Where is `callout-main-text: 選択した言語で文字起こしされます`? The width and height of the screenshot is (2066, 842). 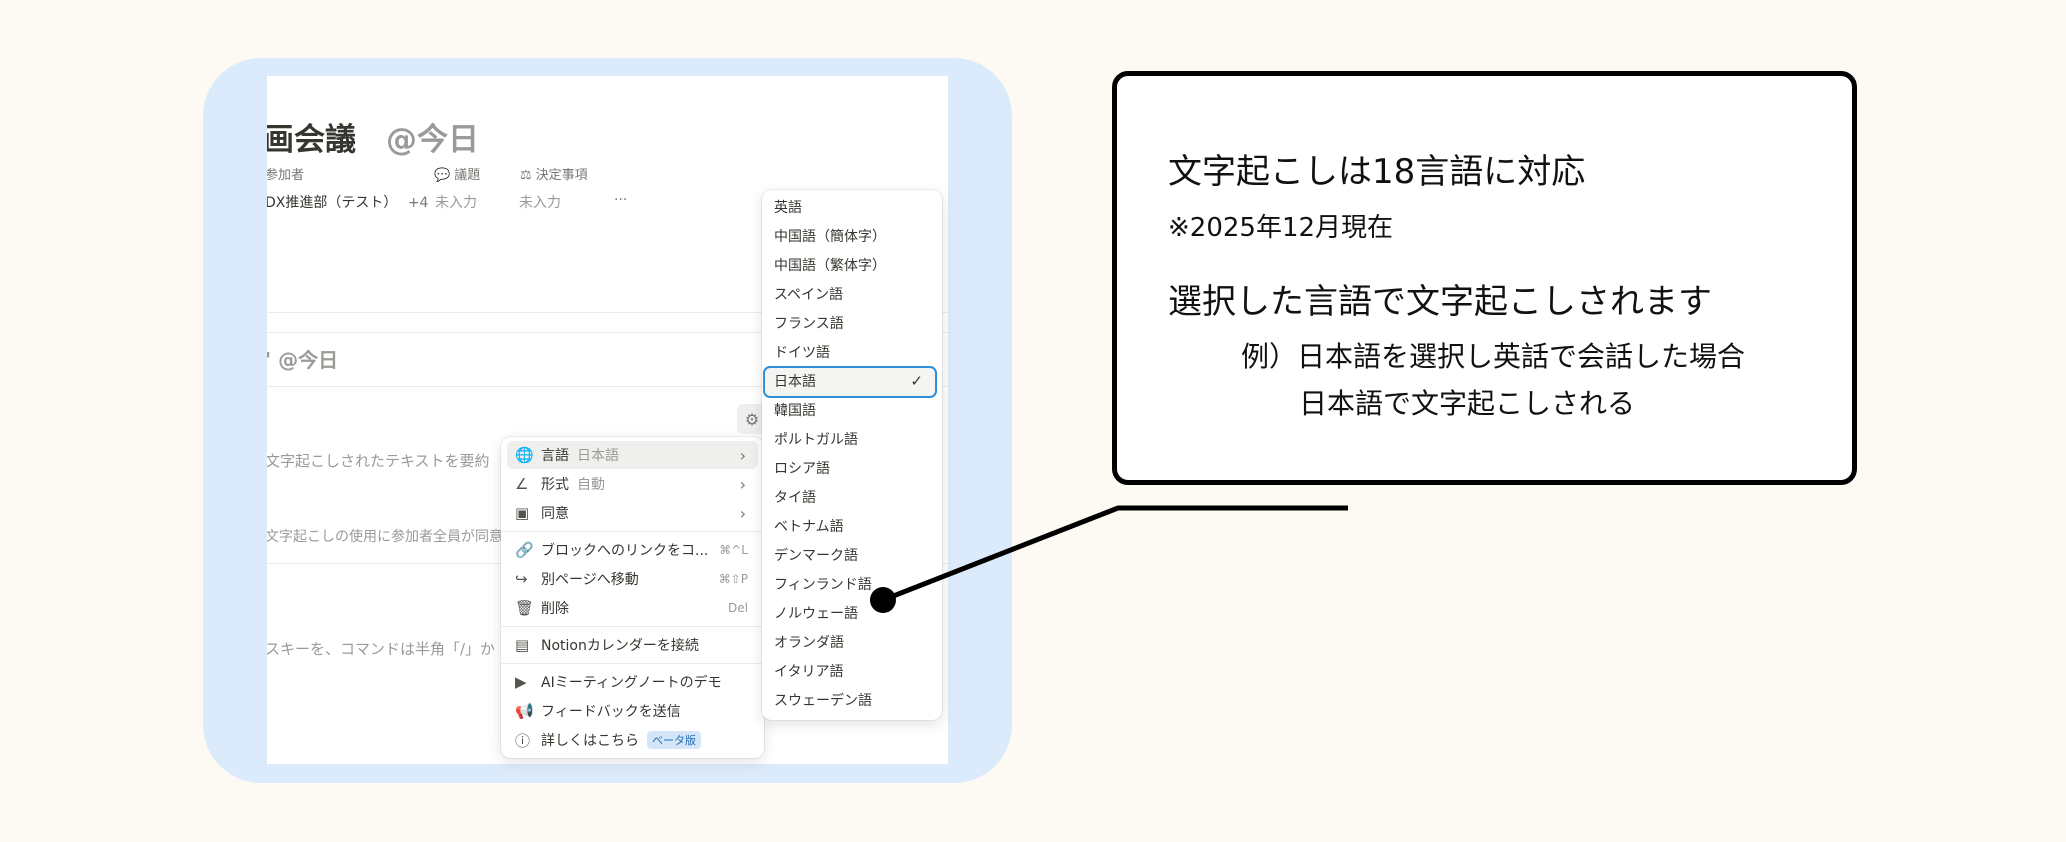 callout-main-text: 選択した言語で文字起こしされます is located at coordinates (1440, 302).